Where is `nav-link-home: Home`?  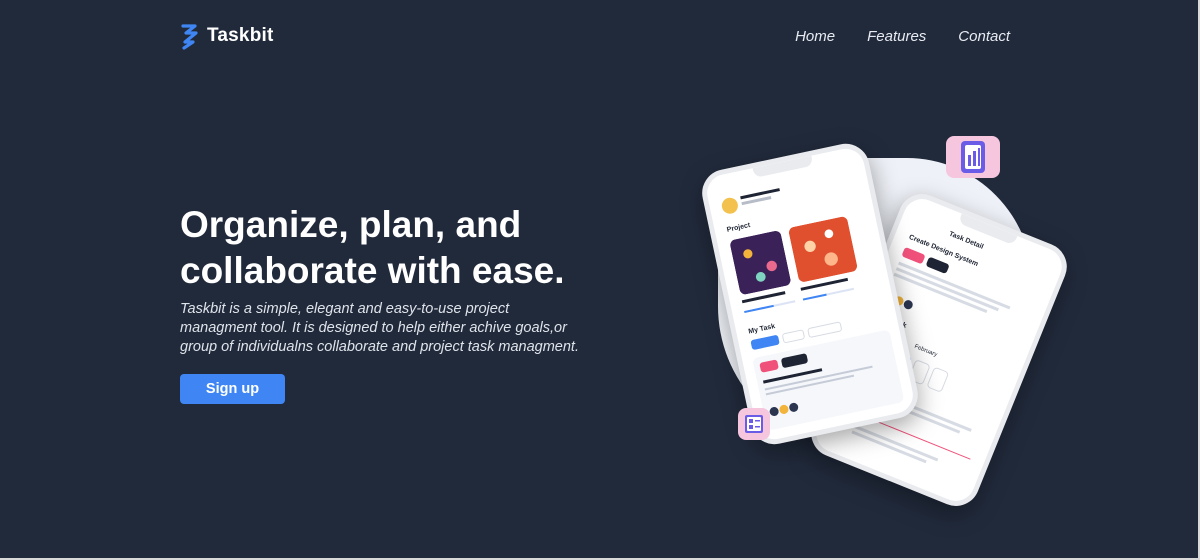
nav-link-home: Home is located at coordinates (815, 36).